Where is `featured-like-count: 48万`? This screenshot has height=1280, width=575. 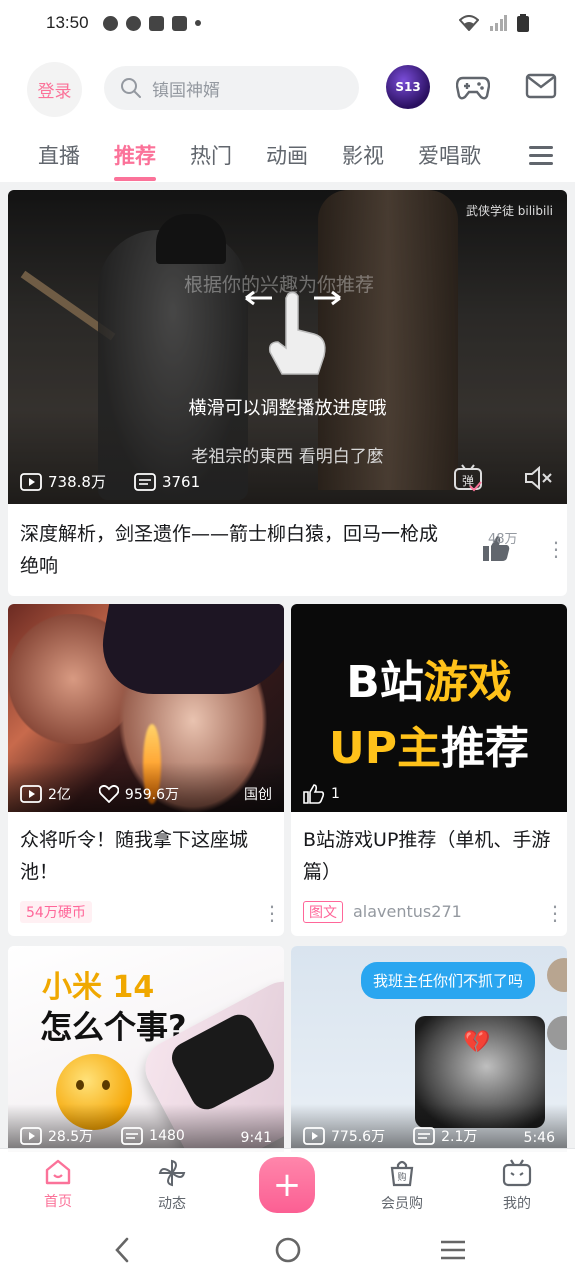 featured-like-count: 48万 is located at coordinates (503, 539).